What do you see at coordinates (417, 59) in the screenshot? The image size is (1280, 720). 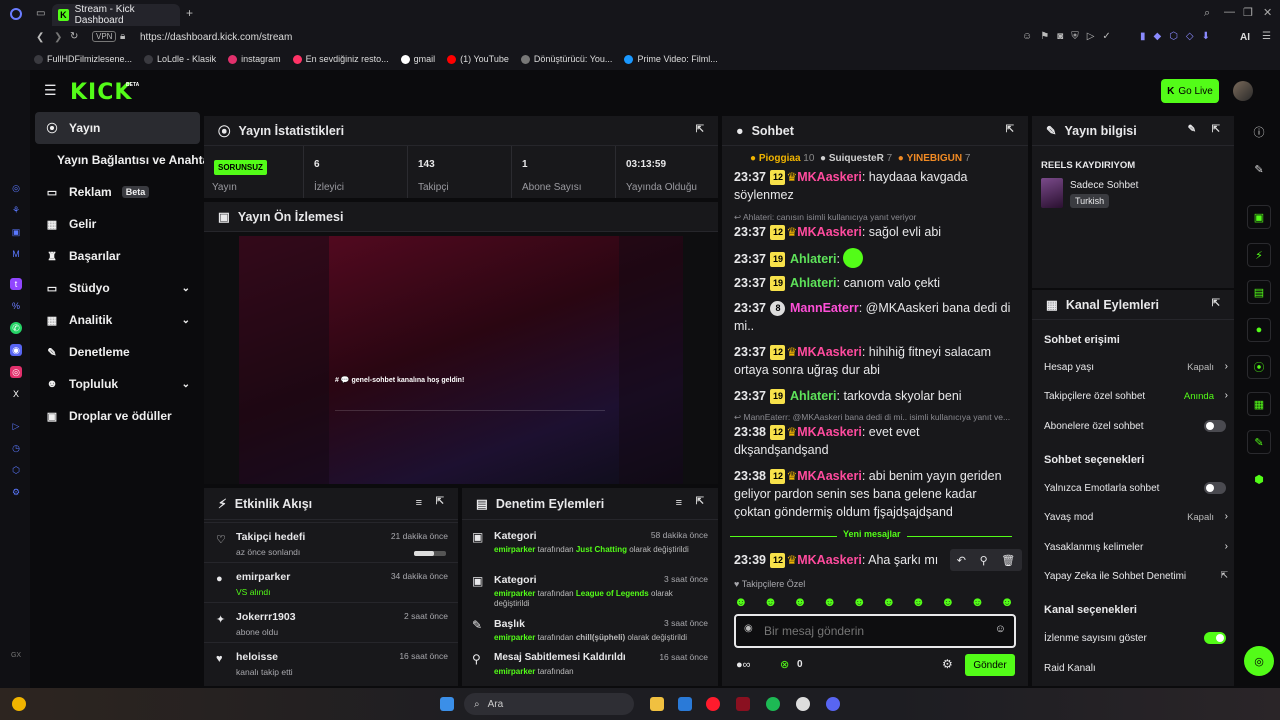 I see `bookmark-item: gmail` at bounding box center [417, 59].